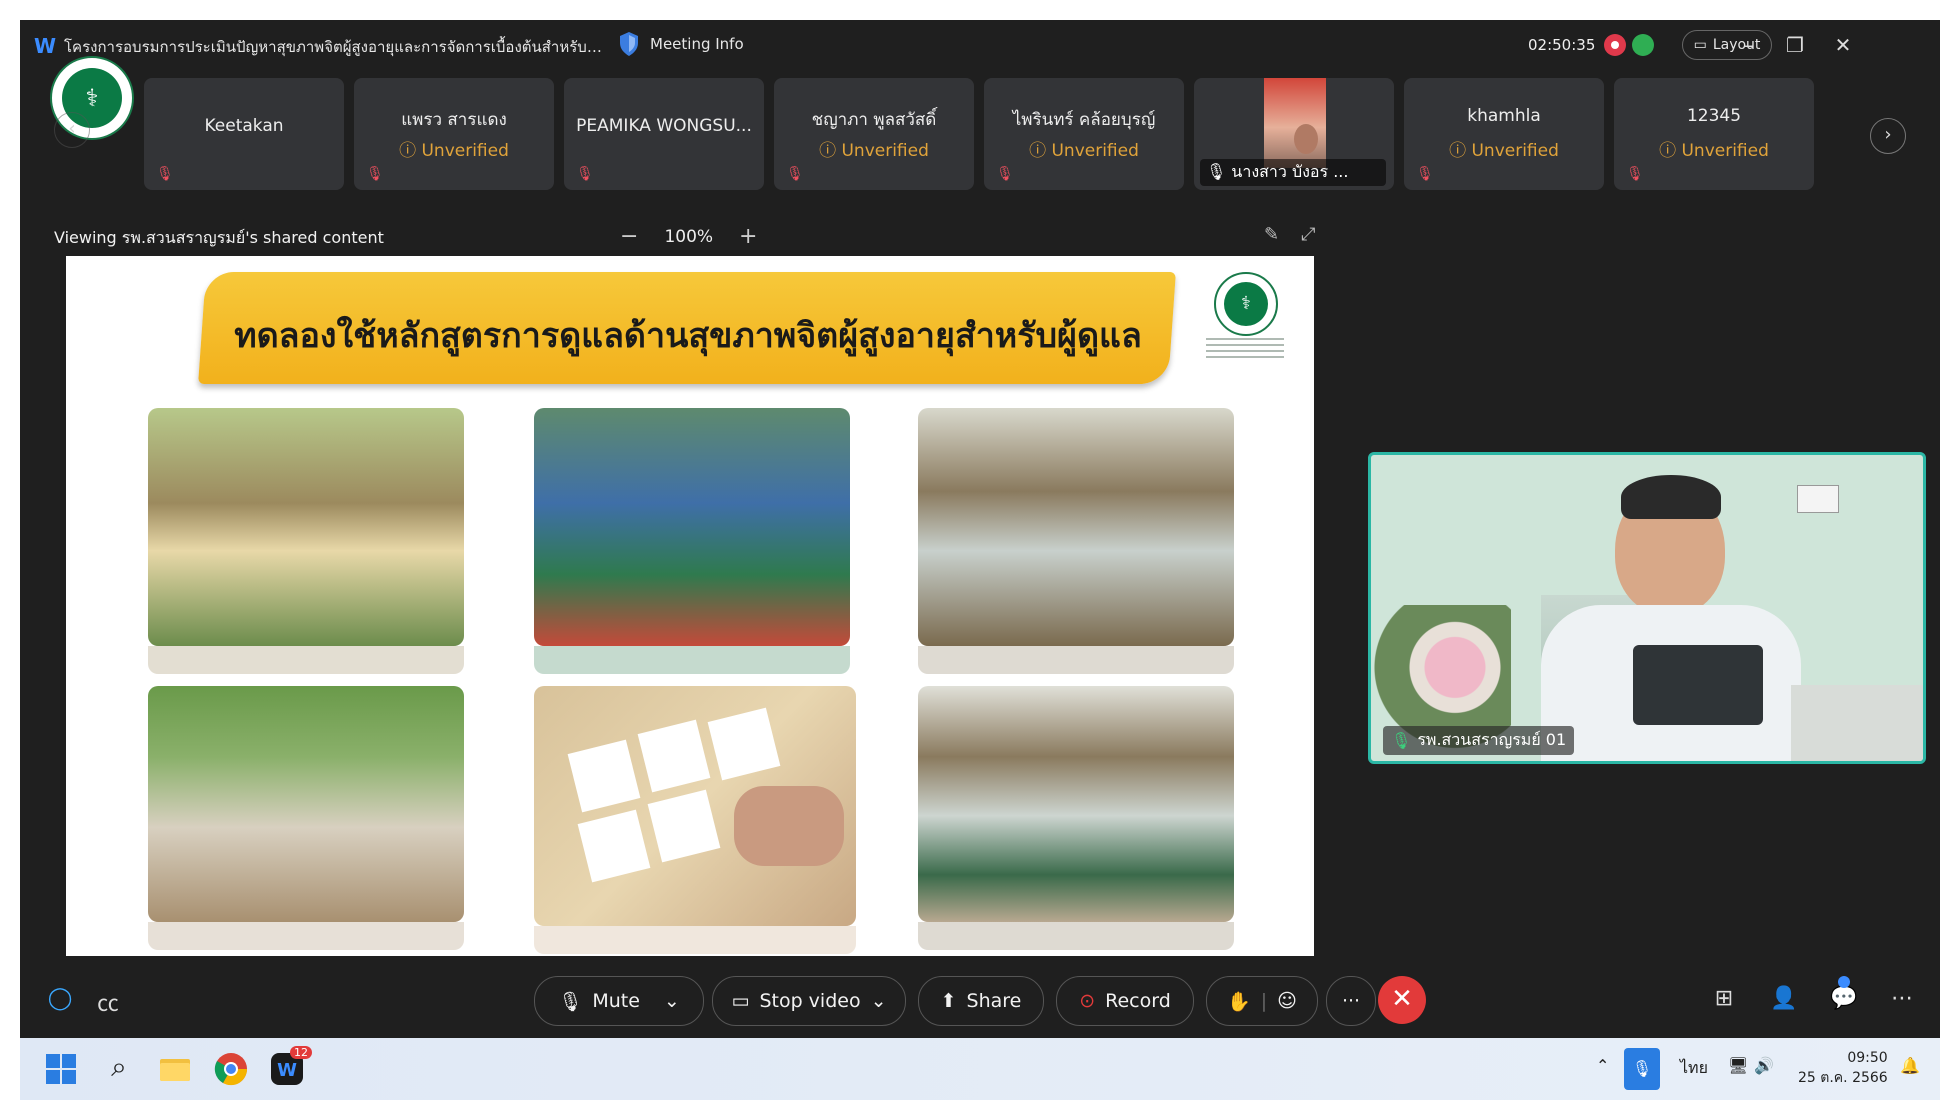  What do you see at coordinates (1714, 134) in the screenshot?
I see `participant-tile: 12345 ⓘ Unverified 🎙` at bounding box center [1714, 134].